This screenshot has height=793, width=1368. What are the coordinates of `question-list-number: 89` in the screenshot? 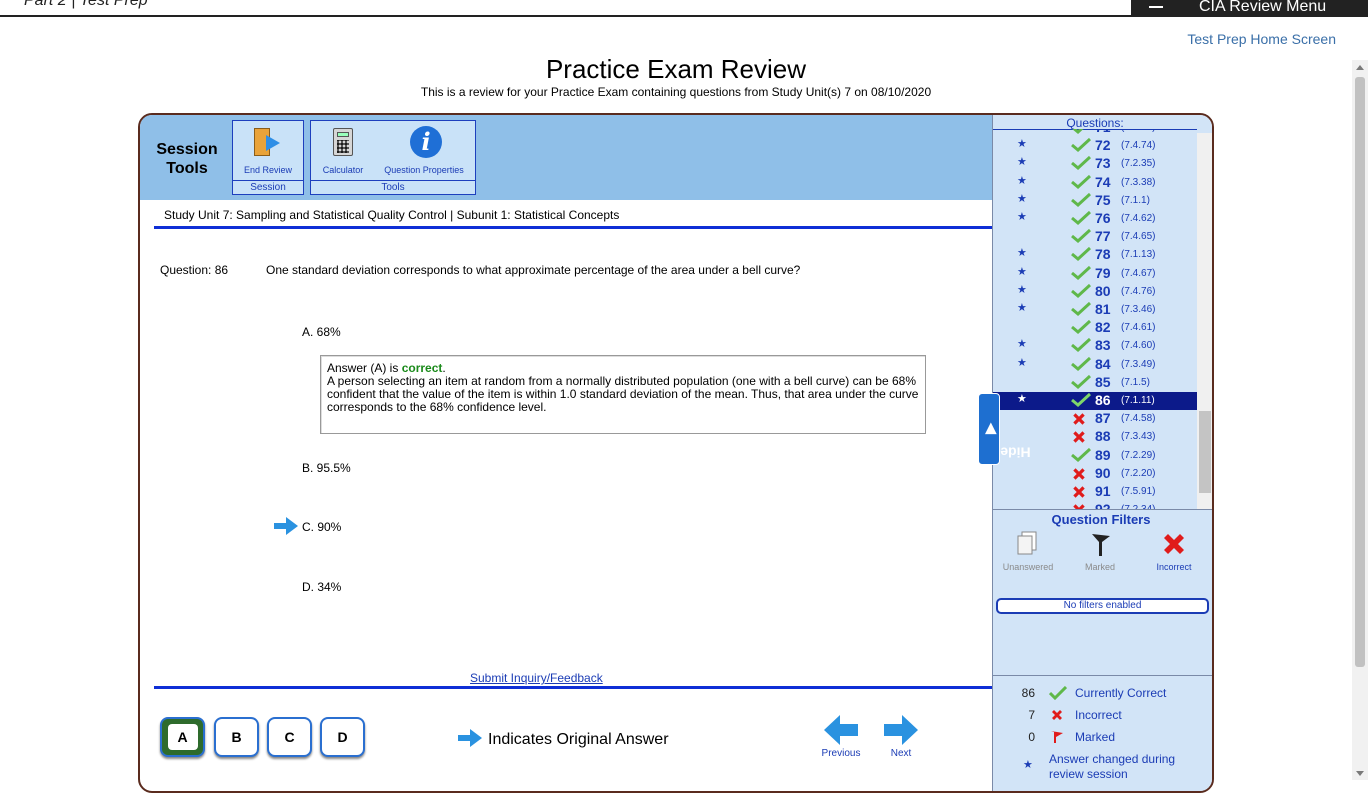 It's located at (1103, 454).